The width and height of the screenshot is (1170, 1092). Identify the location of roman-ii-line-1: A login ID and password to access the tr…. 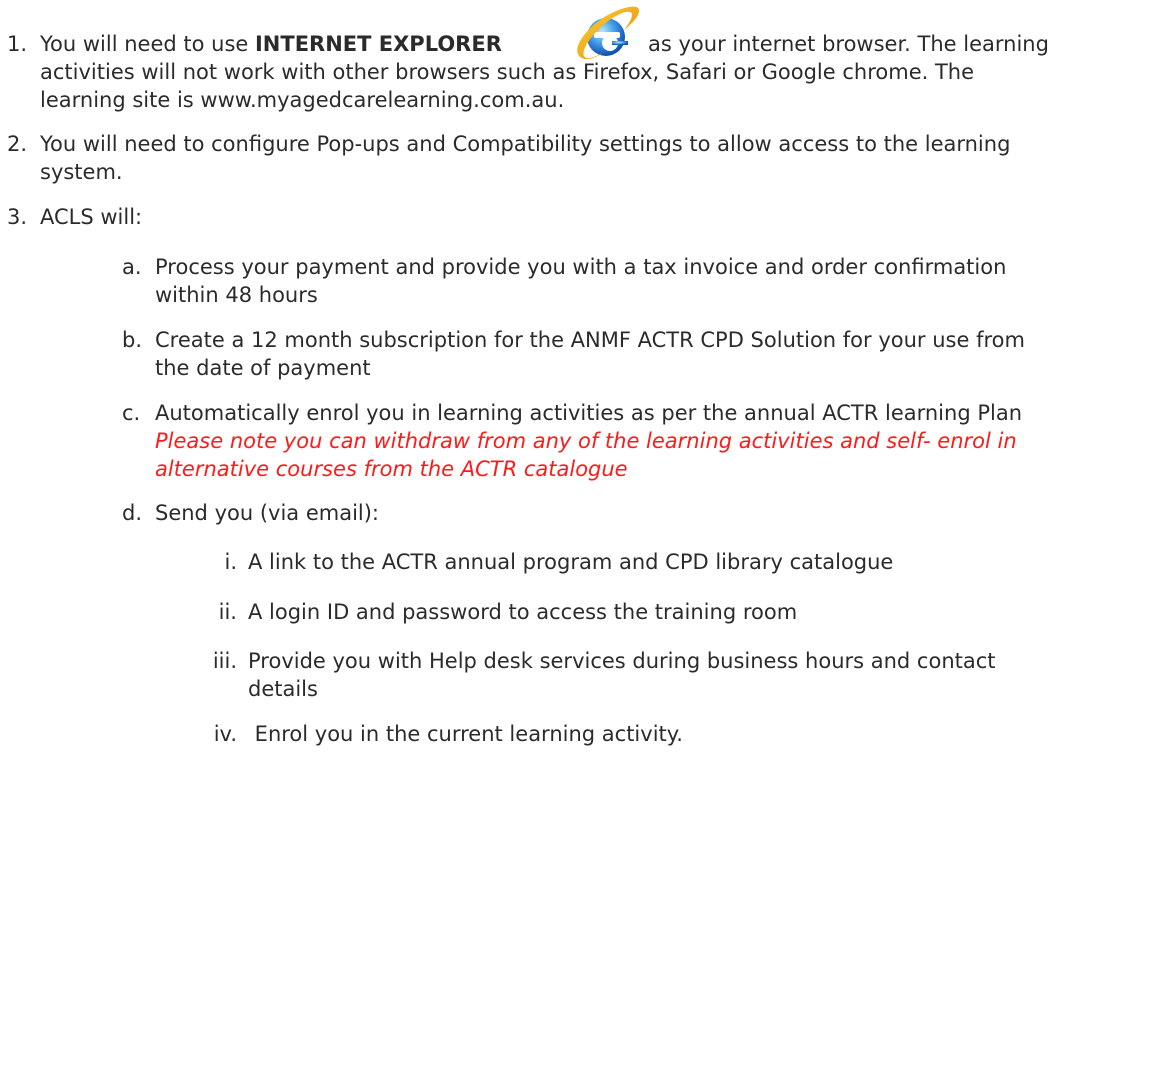
(523, 612).